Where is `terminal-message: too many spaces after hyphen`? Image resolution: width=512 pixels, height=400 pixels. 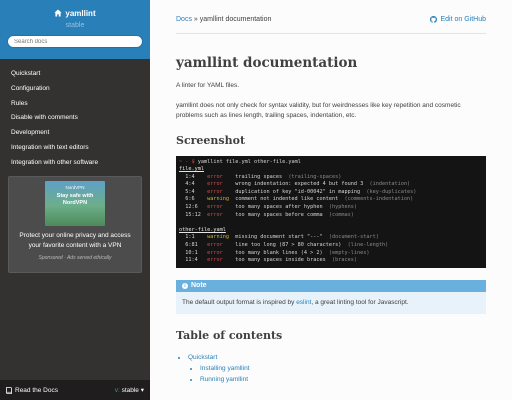
terminal-message: too many spaces after hyphen is located at coordinates (282, 207).